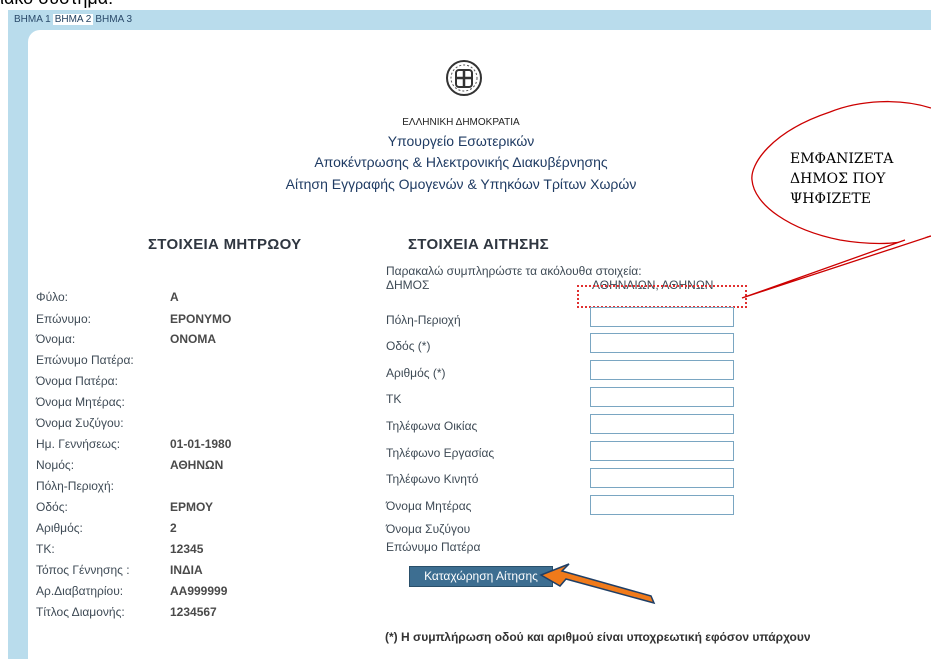 The height and width of the screenshot is (659, 931). What do you see at coordinates (78, 444) in the screenshot?
I see `registry-label: Ημ. Γεννήσεως:` at bounding box center [78, 444].